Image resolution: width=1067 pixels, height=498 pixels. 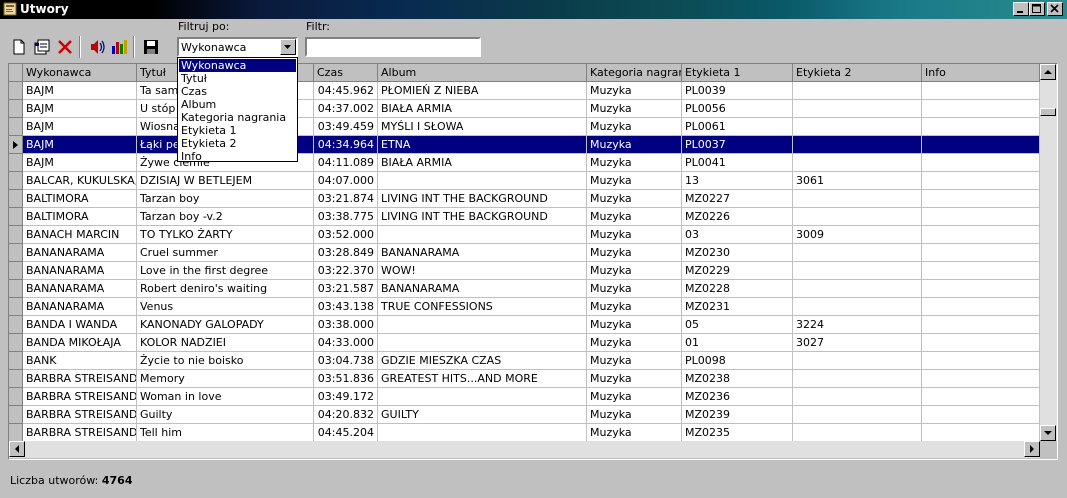 I want to click on filter-input, so click(x=393, y=47).